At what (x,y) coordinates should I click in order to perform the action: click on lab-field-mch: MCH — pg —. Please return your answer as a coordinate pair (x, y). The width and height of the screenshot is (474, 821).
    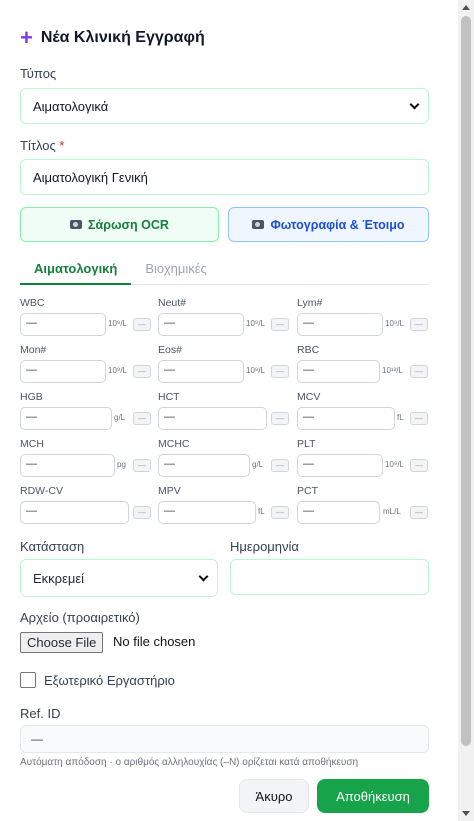
    Looking at the image, I should click on (86, 458).